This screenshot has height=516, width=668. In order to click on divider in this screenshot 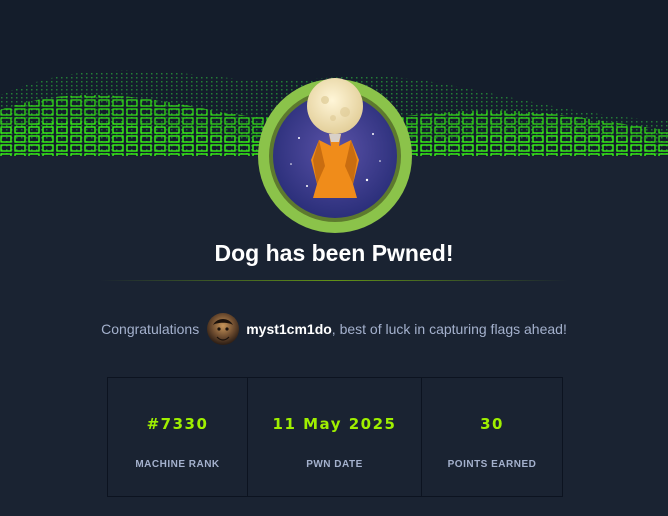, I will do `click(334, 280)`.